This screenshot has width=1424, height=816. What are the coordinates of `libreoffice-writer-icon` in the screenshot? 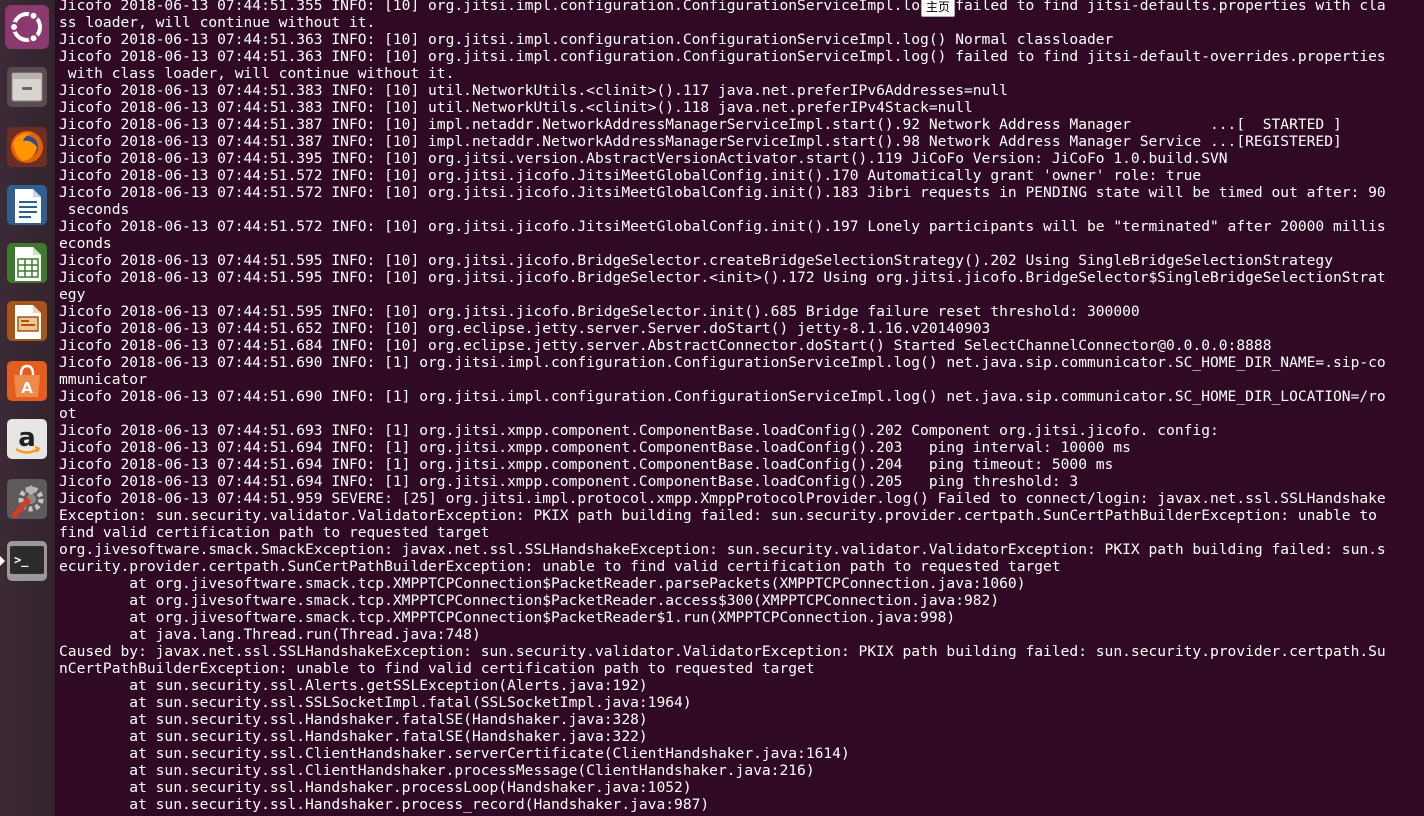 It's located at (27, 205).